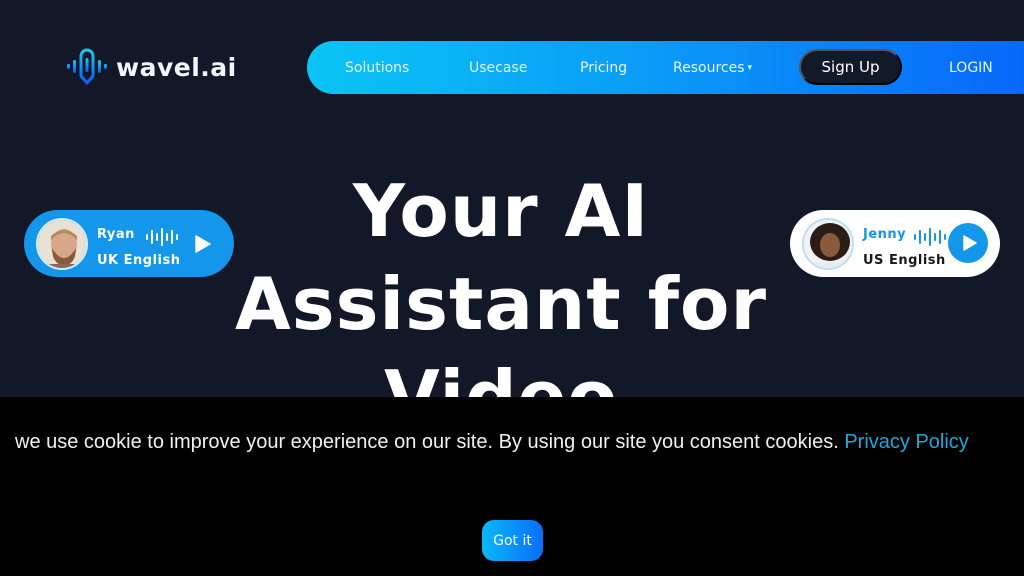 This screenshot has width=1024, height=576. I want to click on signup-button: Sign Up, so click(850, 67).